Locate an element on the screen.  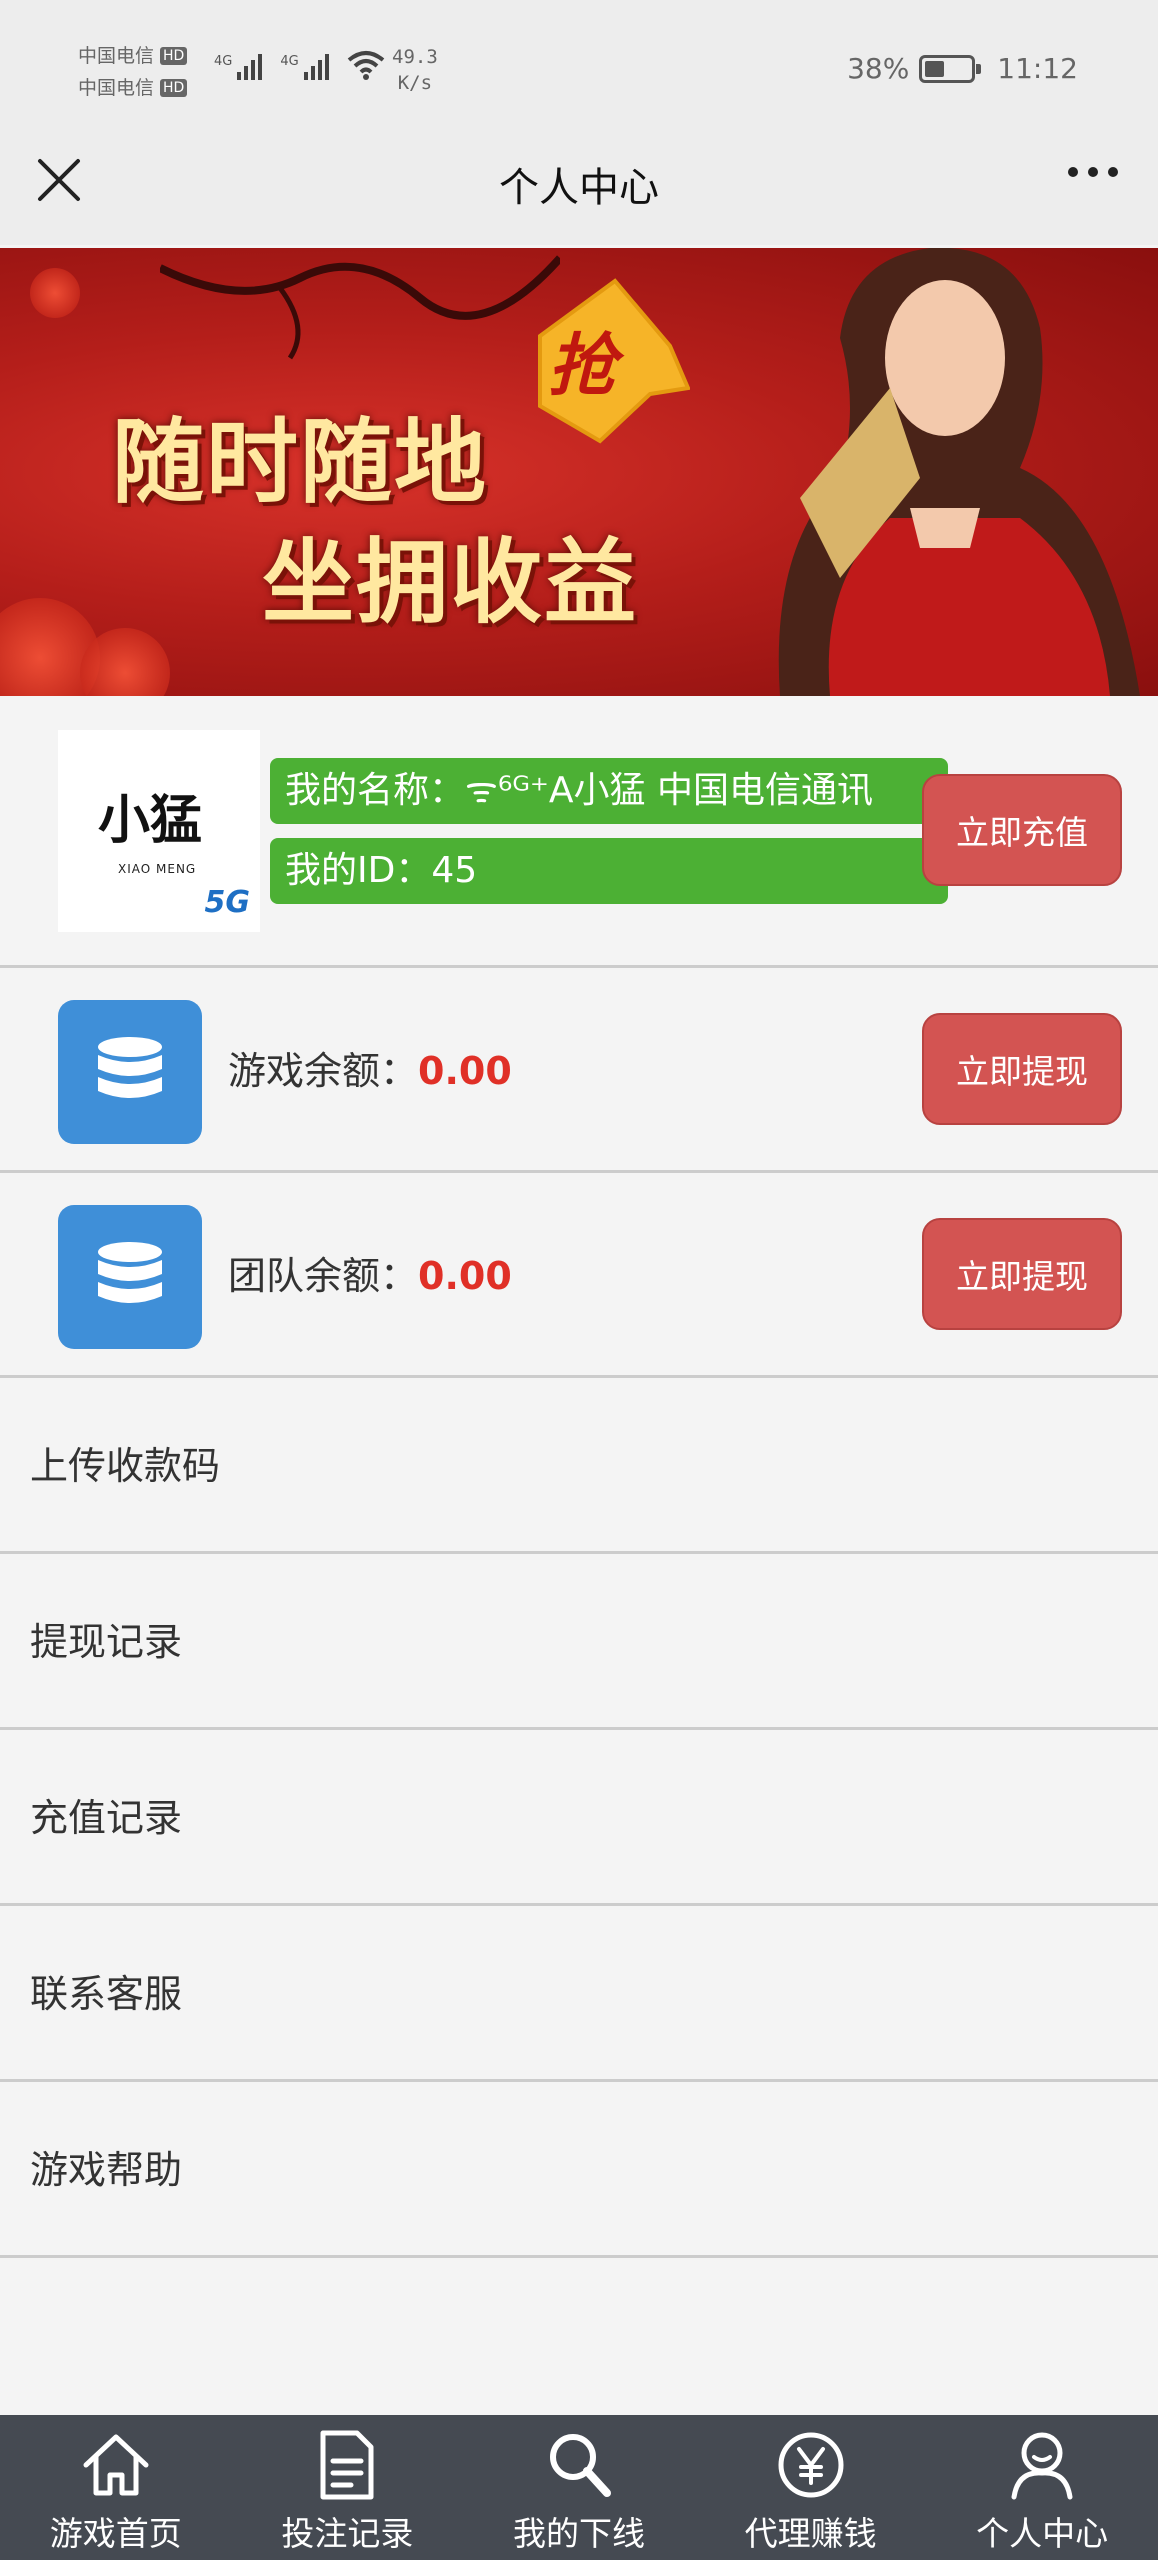
clock: 11:12 is located at coordinates (1037, 68).